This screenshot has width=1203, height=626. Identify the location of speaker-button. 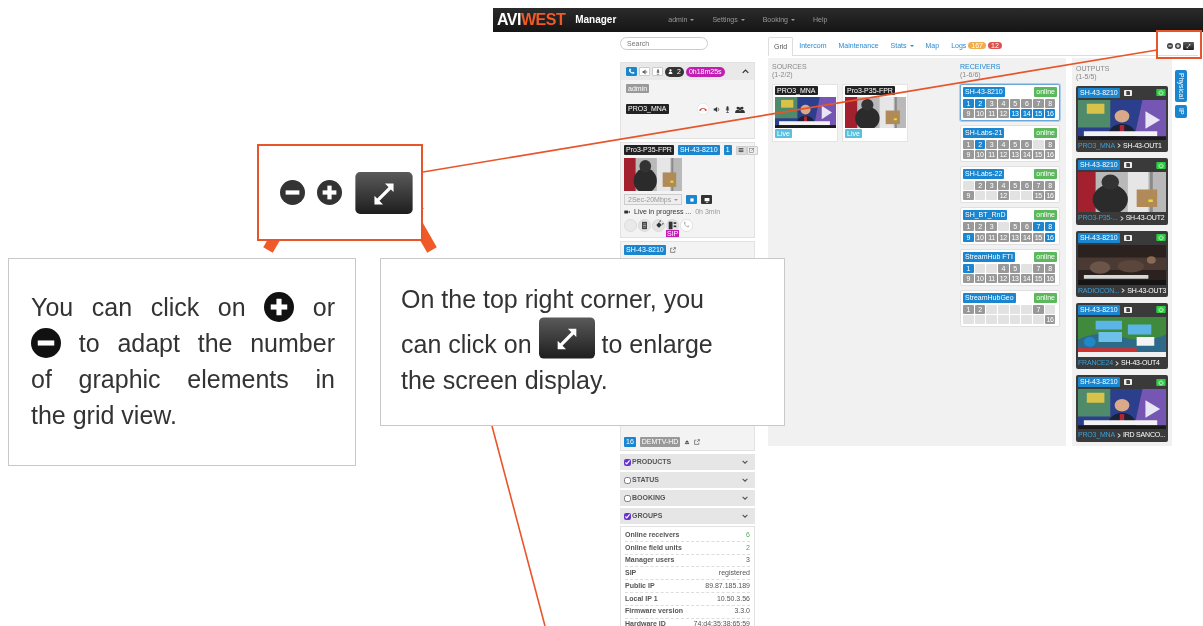
(644, 71).